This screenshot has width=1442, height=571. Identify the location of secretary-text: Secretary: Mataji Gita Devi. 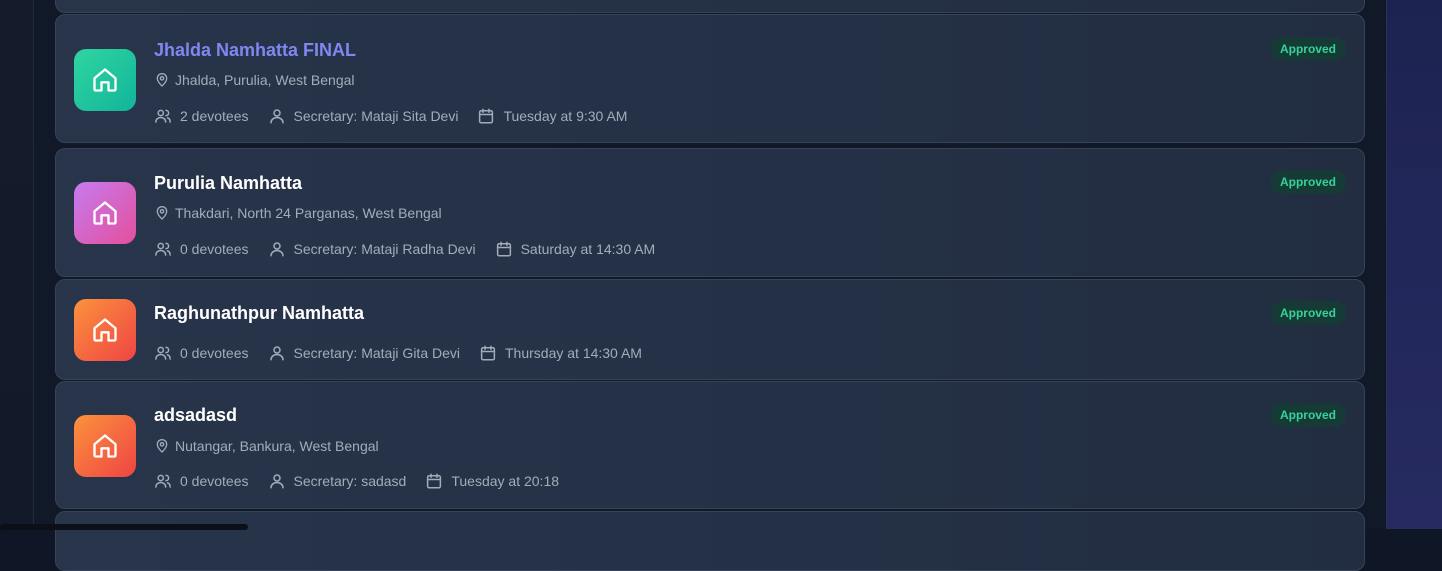
(377, 353).